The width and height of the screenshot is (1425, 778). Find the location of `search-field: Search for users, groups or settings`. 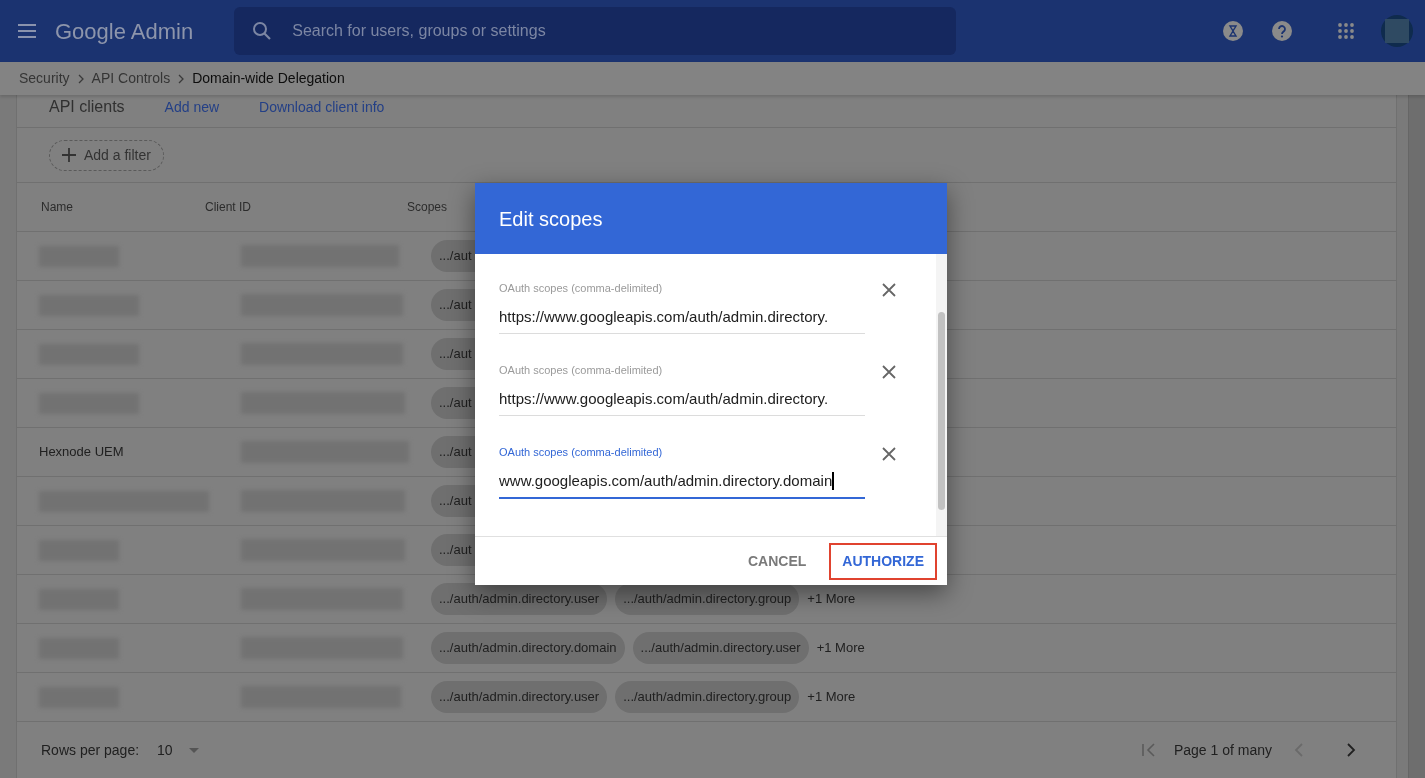

search-field: Search for users, groups or settings is located at coordinates (595, 31).